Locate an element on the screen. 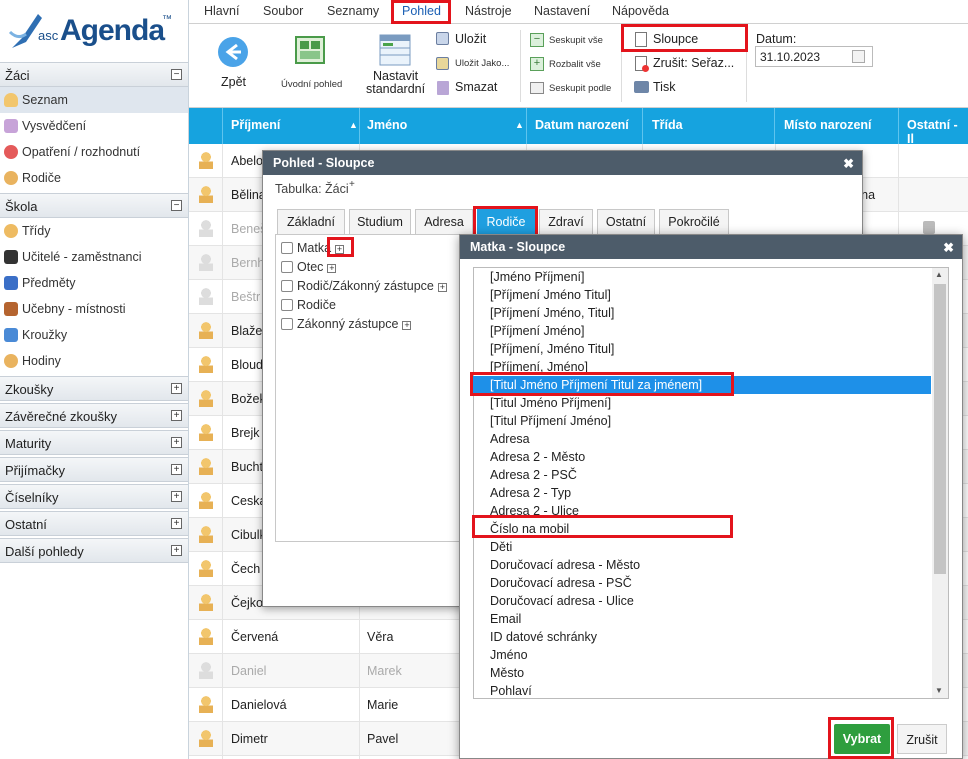 The height and width of the screenshot is (759, 968). column-option: Adresa is located at coordinates (510, 439).